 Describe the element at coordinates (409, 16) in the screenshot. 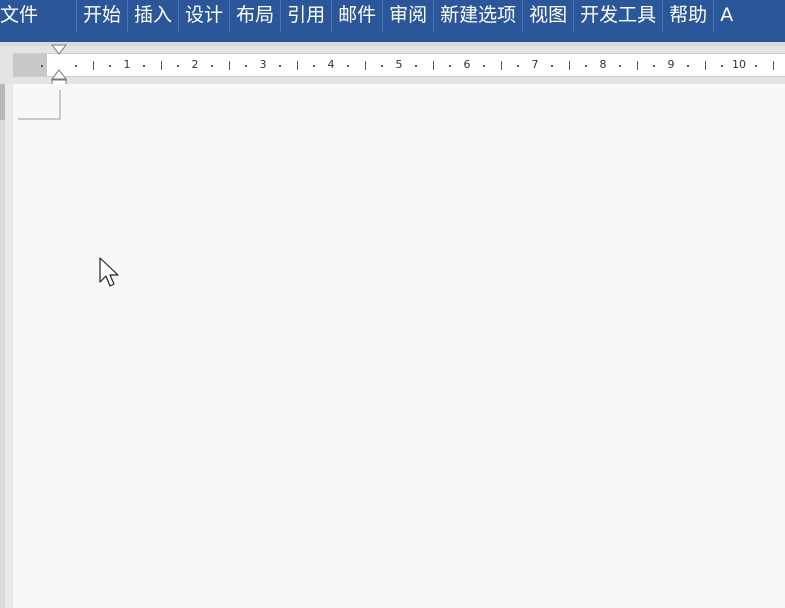

I see `tab-review: 审阅` at that location.